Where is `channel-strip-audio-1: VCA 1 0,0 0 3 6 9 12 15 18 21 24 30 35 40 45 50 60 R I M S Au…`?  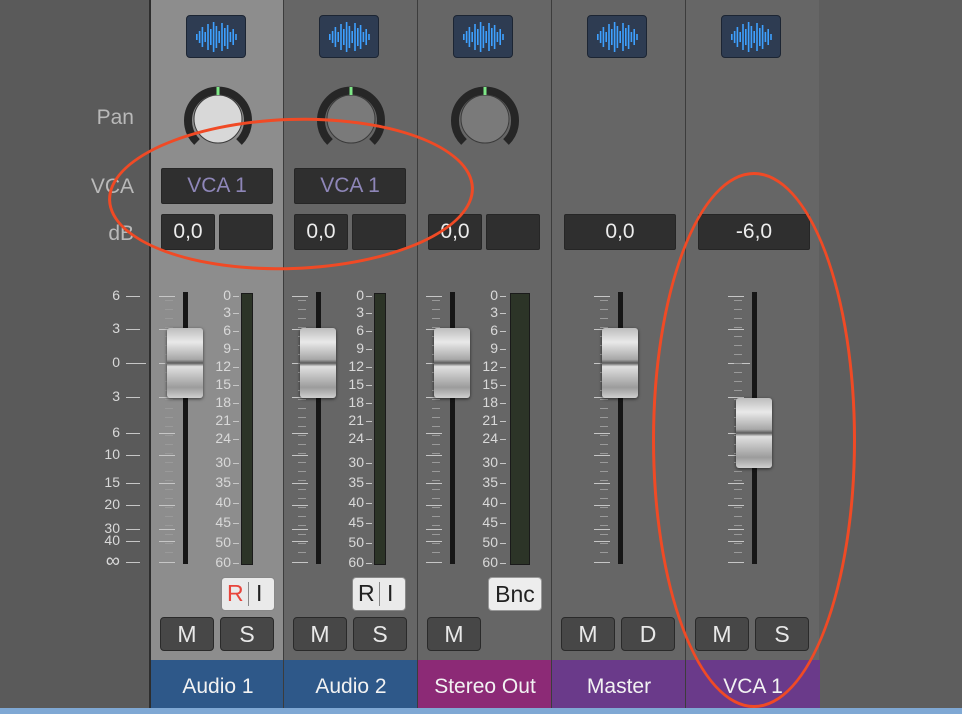
channel-strip-audio-1: VCA 1 0,0 0 3 6 9 12 15 18 21 24 30 35 40 45 50 60 R I M S Au… is located at coordinates (217, 354).